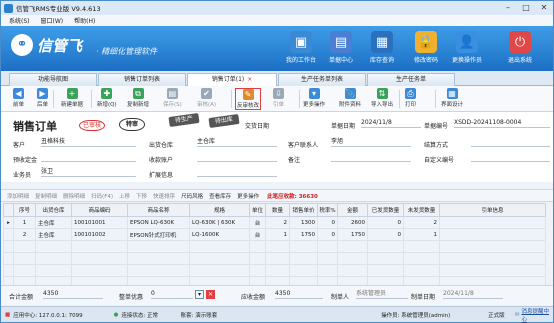 This screenshot has width=554, height=323. Describe the element at coordinates (382, 98) in the screenshot. I see `import-export-button: ⇅ 导入导出` at that location.